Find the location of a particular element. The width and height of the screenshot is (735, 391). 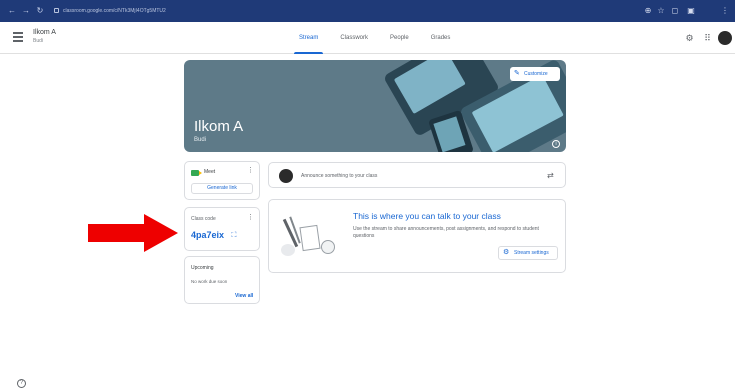

stream-settings-button: ⚙ Stream settings is located at coordinates (528, 253).